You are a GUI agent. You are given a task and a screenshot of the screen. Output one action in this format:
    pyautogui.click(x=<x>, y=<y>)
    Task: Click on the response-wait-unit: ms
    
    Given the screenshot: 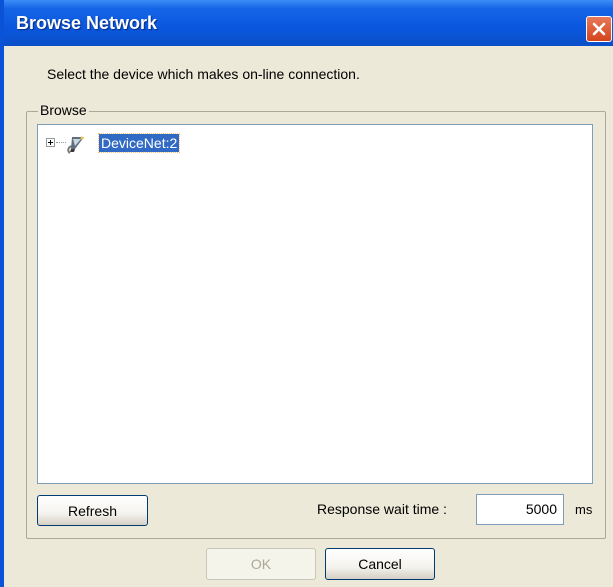 What is the action you would take?
    pyautogui.click(x=584, y=509)
    